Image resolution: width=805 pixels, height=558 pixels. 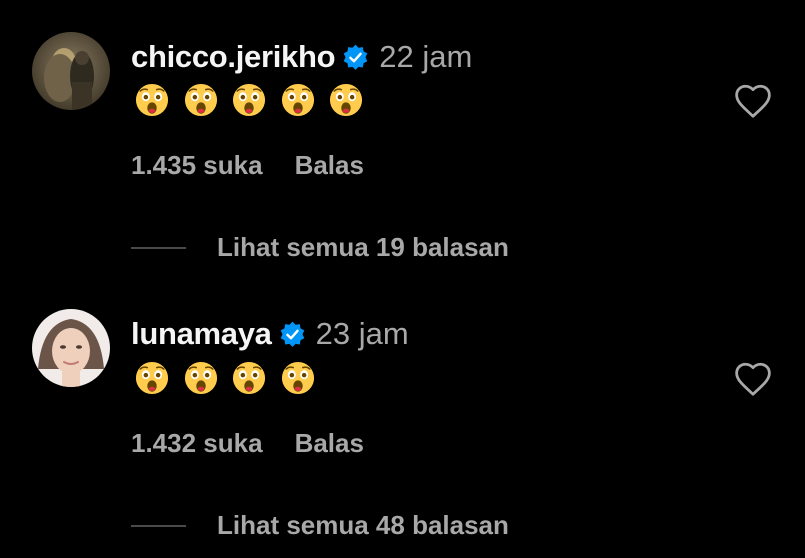 I want to click on comment-header: chicco.jerikho 22 jam, so click(x=301, y=57).